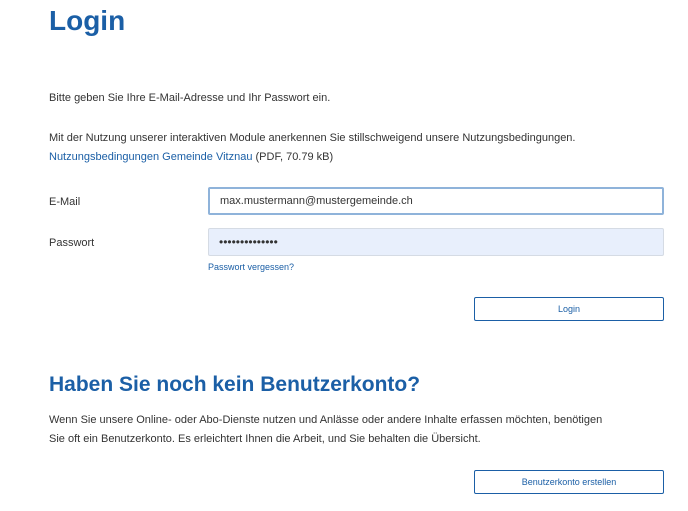 This screenshot has width=688, height=511. I want to click on login-button: Login, so click(569, 309).